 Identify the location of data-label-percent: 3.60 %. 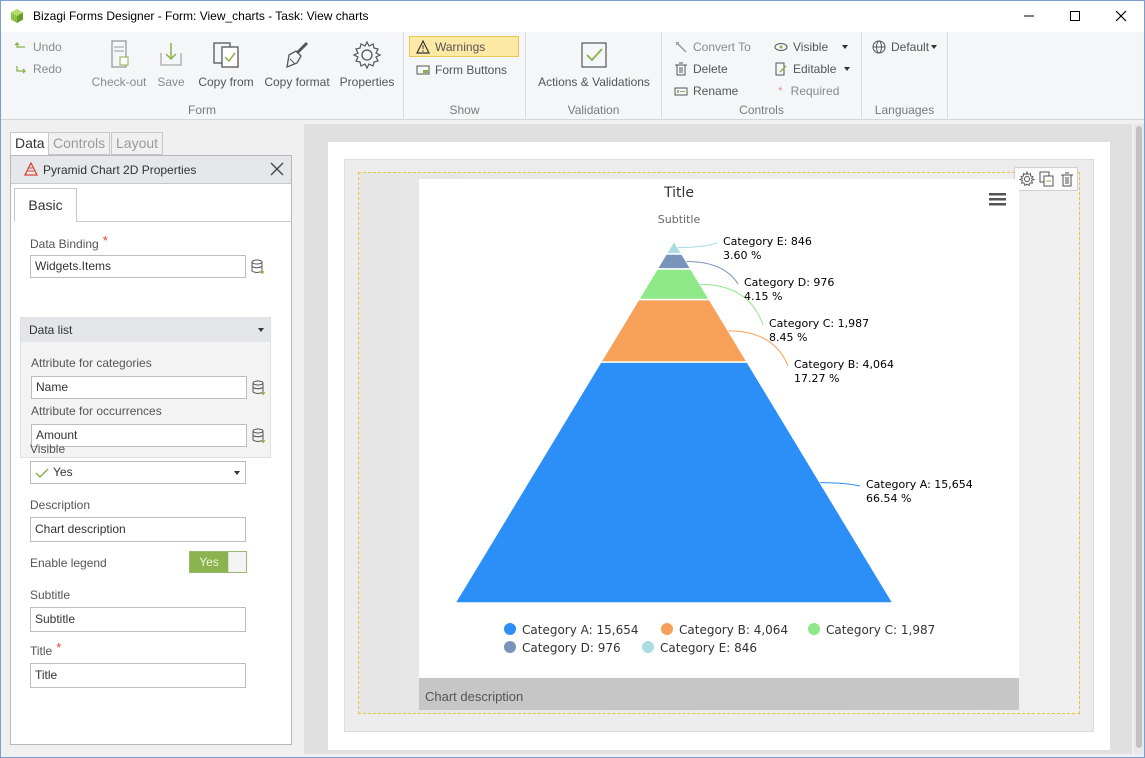
(742, 255).